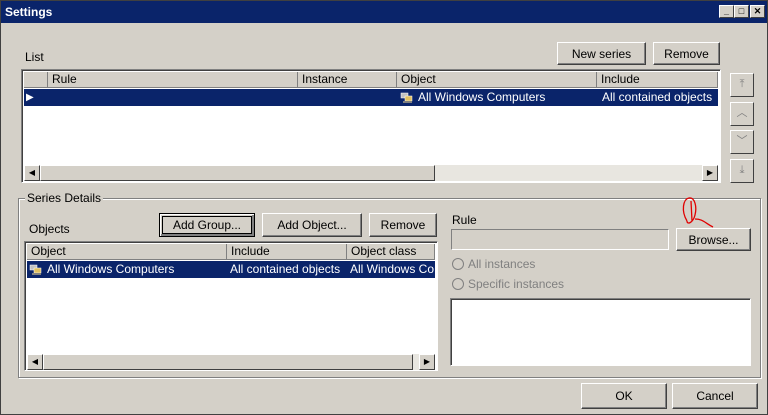 The image size is (768, 415). I want to click on objects-row-object: All Windows Computers, so click(111, 269).